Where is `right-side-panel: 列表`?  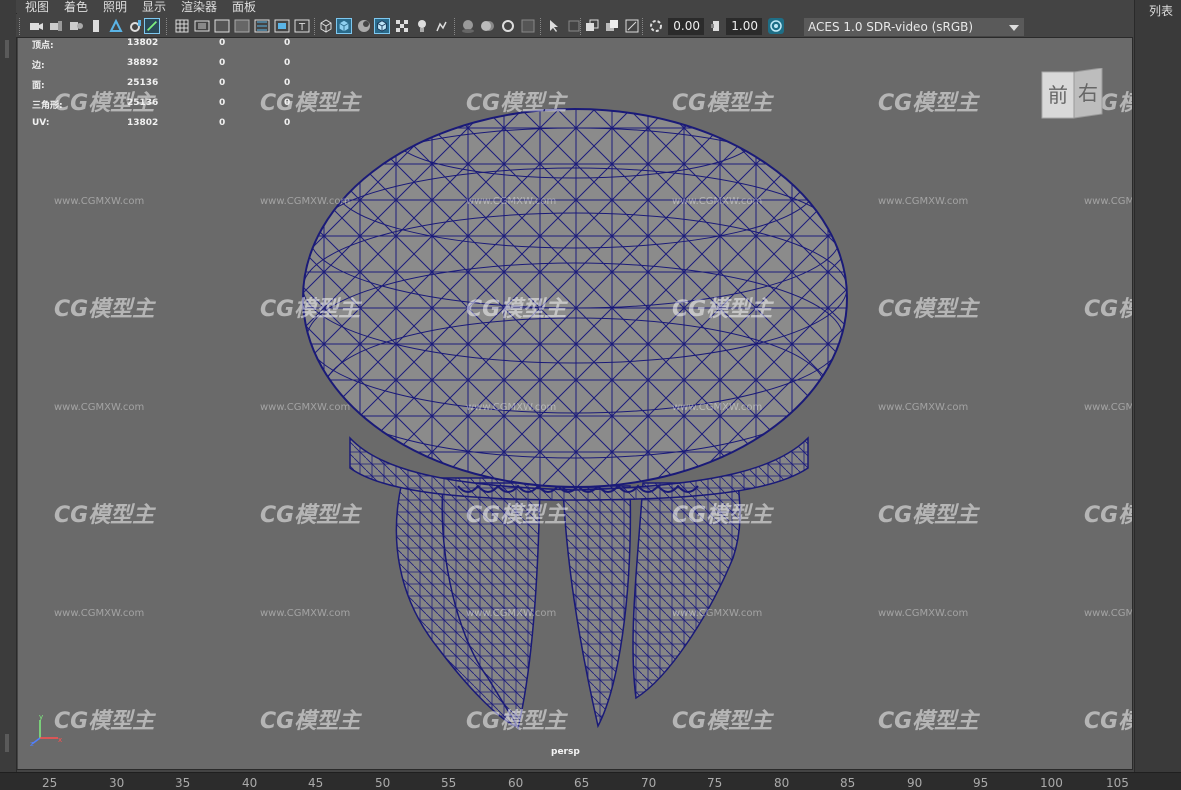
right-side-panel: 列表 is located at coordinates (1157, 386).